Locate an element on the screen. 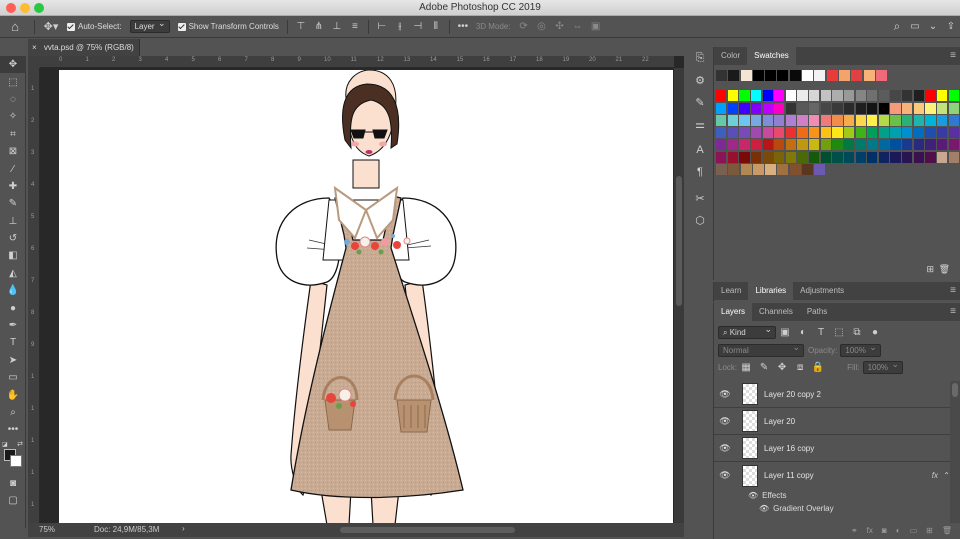 The image size is (960, 539). edit-toolbar-icon: ••• is located at coordinates (13, 429).